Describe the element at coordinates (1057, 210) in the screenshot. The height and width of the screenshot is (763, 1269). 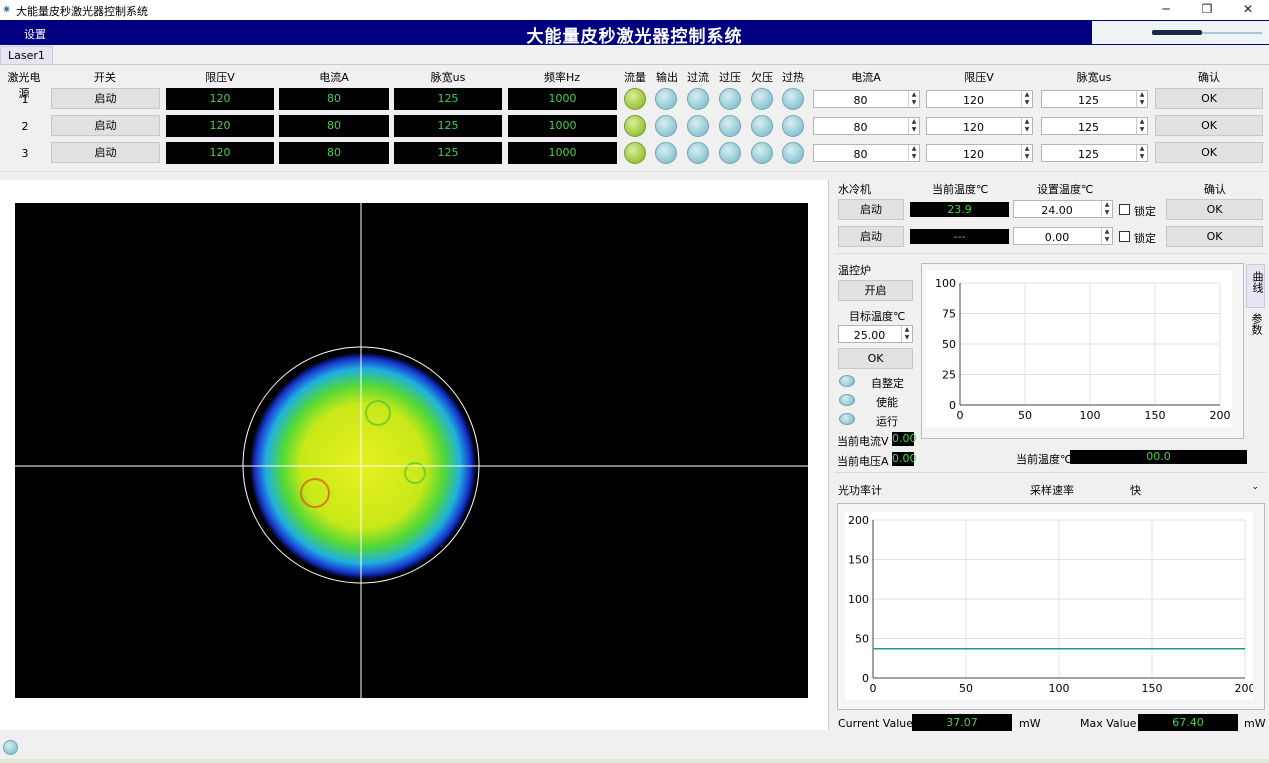
I see `chiller1-set-temp-value: 24.00` at that location.